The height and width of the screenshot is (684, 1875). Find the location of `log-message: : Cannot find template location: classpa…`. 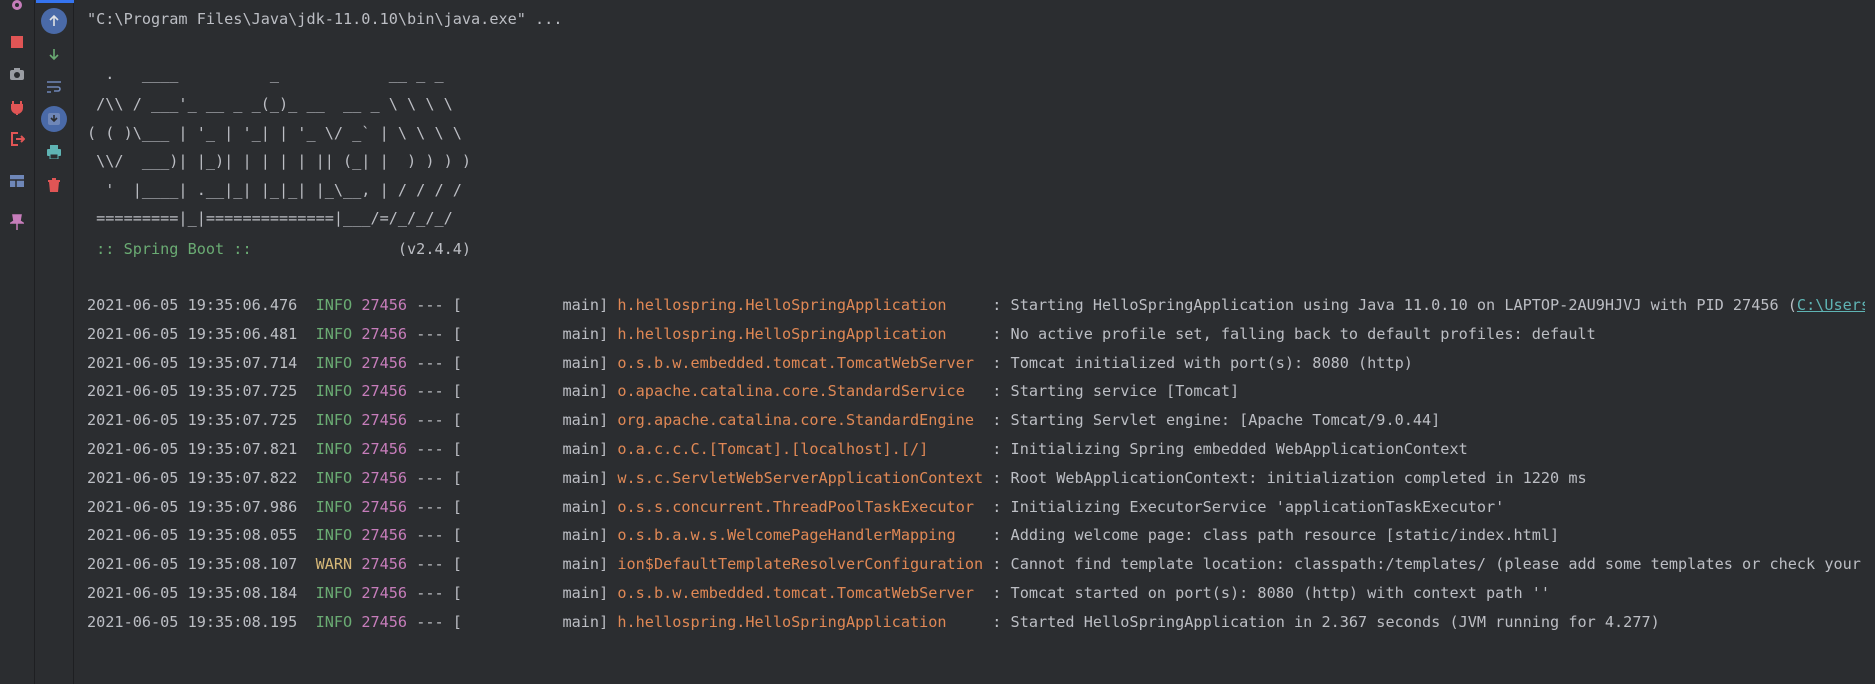

log-message: : Cannot find template location: classpa… is located at coordinates (1429, 564).